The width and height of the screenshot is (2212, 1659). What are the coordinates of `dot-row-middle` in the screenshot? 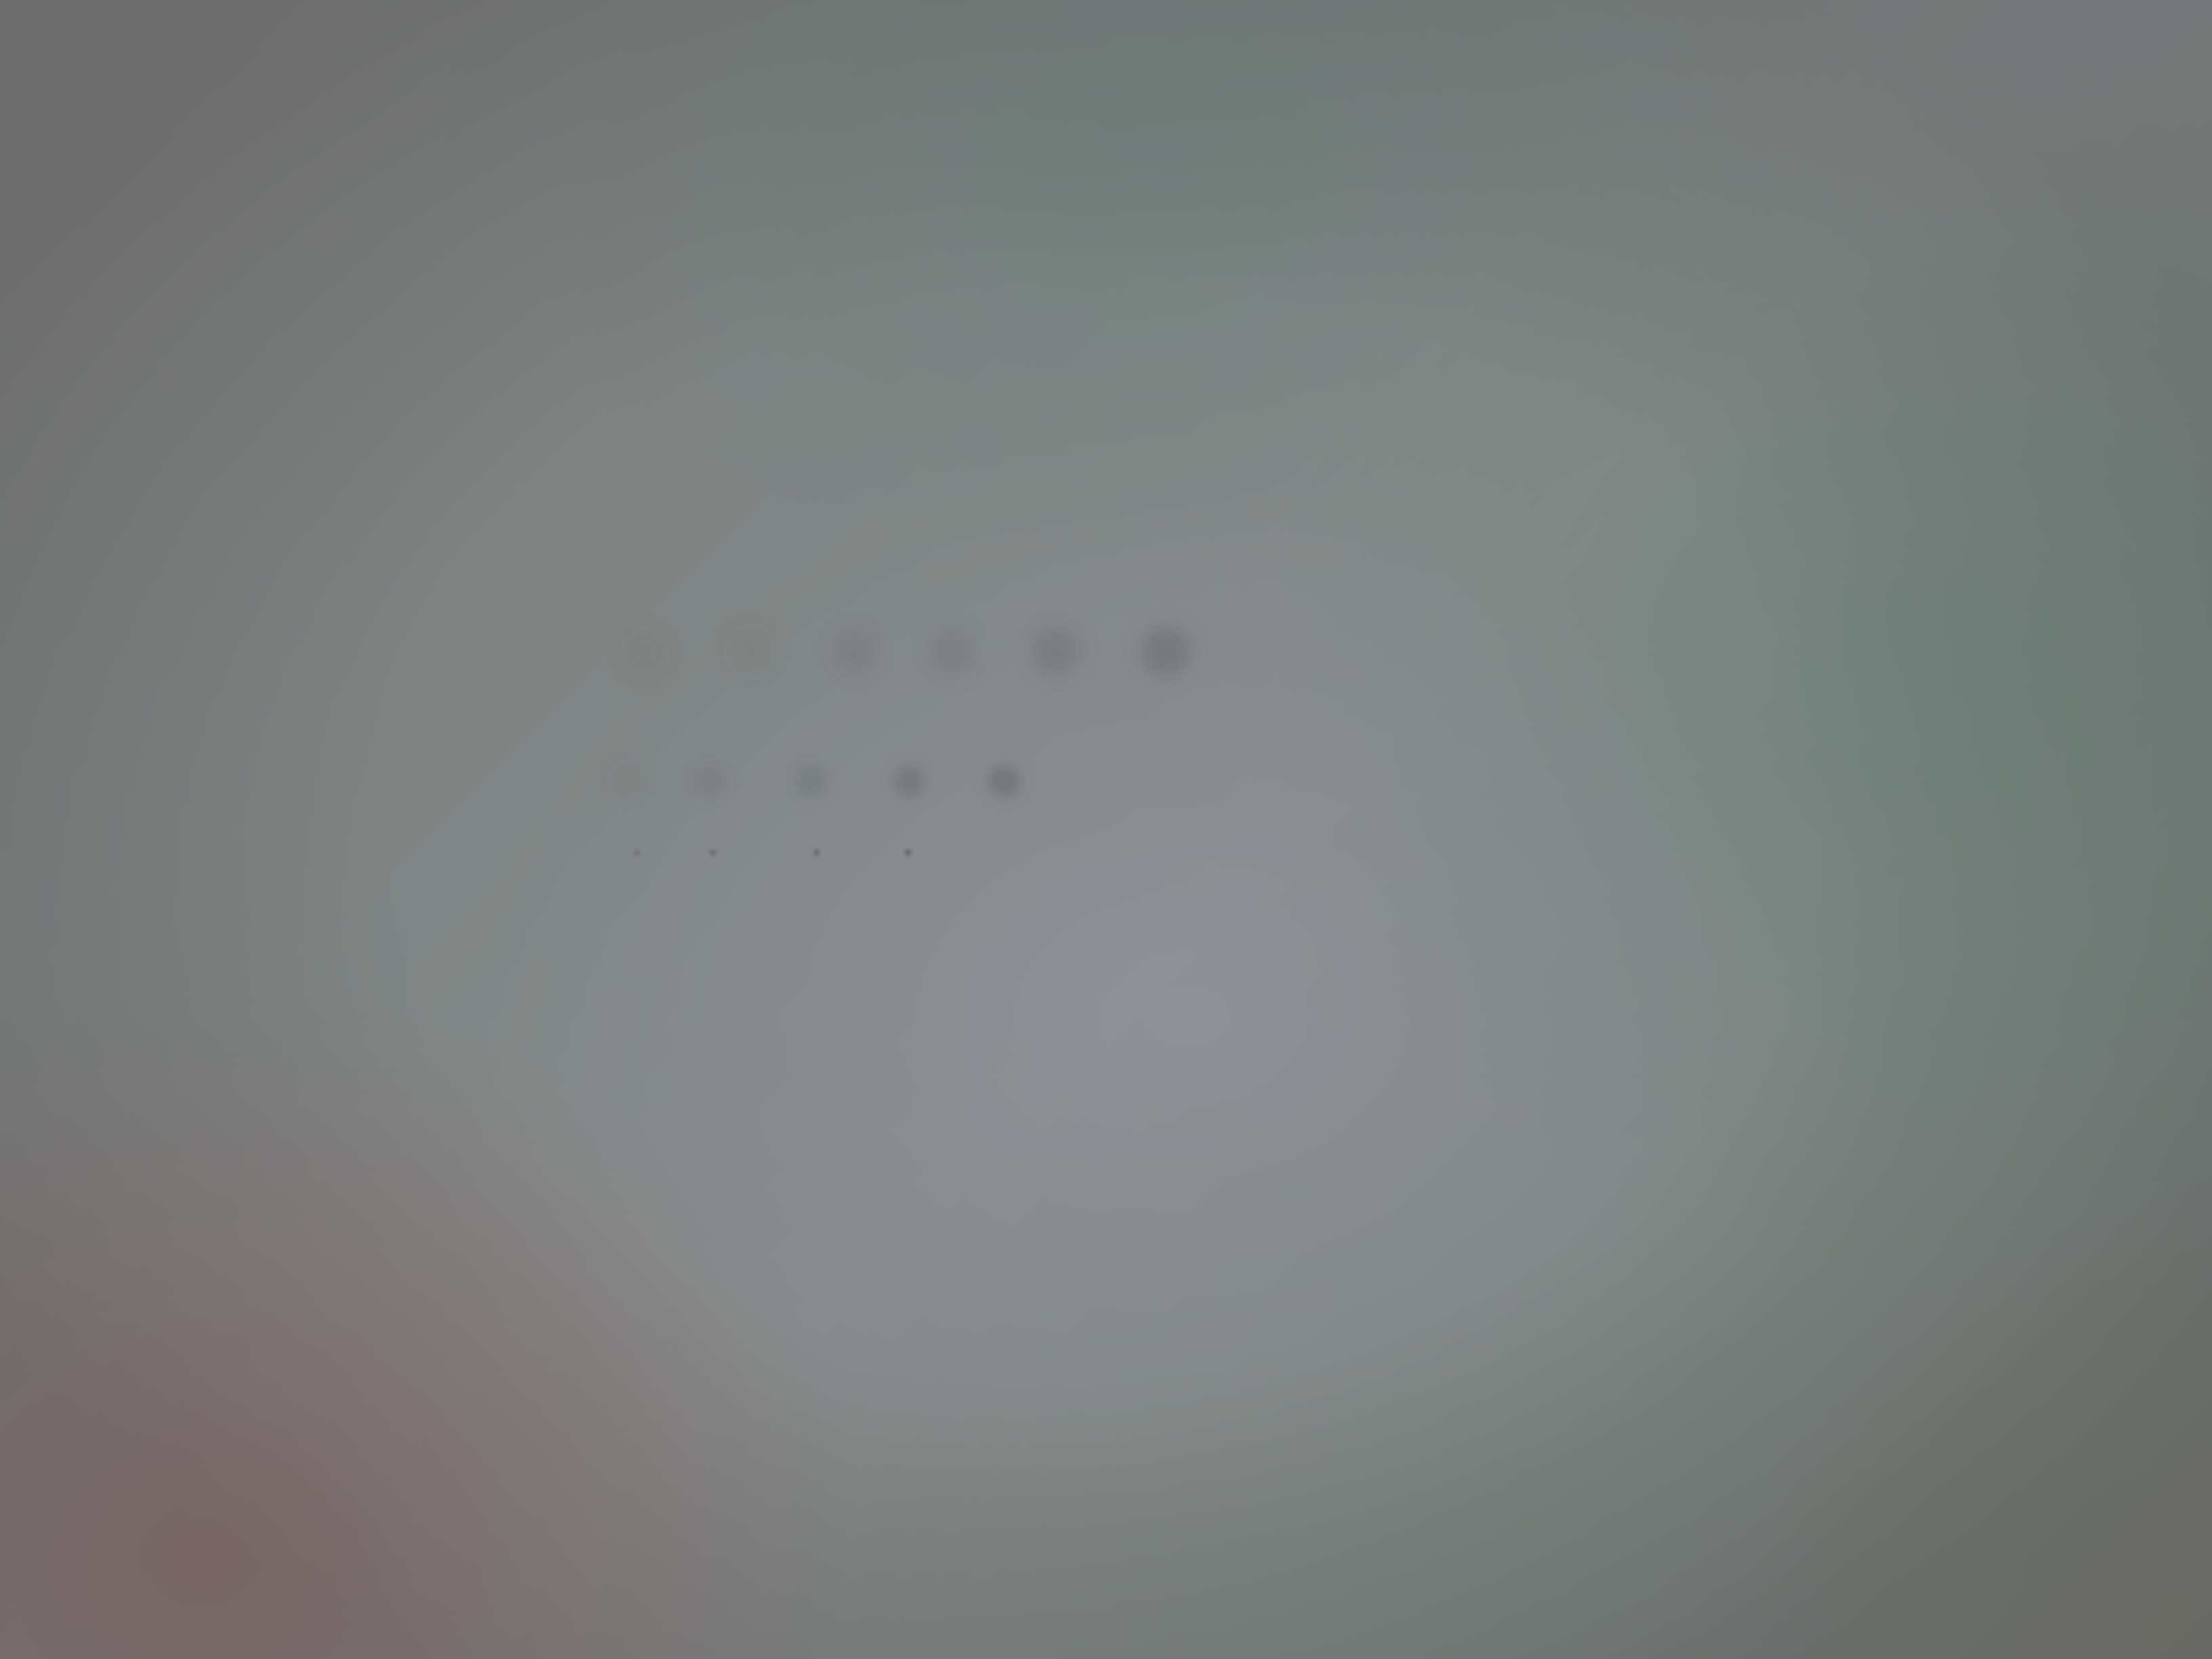 It's located at (817, 781).